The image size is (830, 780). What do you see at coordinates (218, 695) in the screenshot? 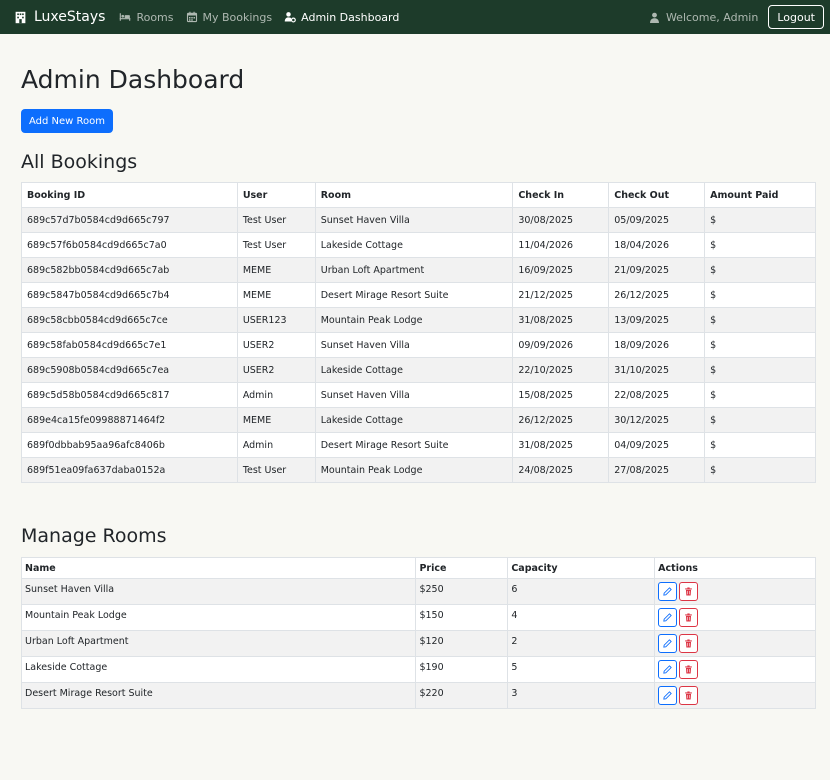
I see `room-name-cell: Desert Mirage Resort Suite` at bounding box center [218, 695].